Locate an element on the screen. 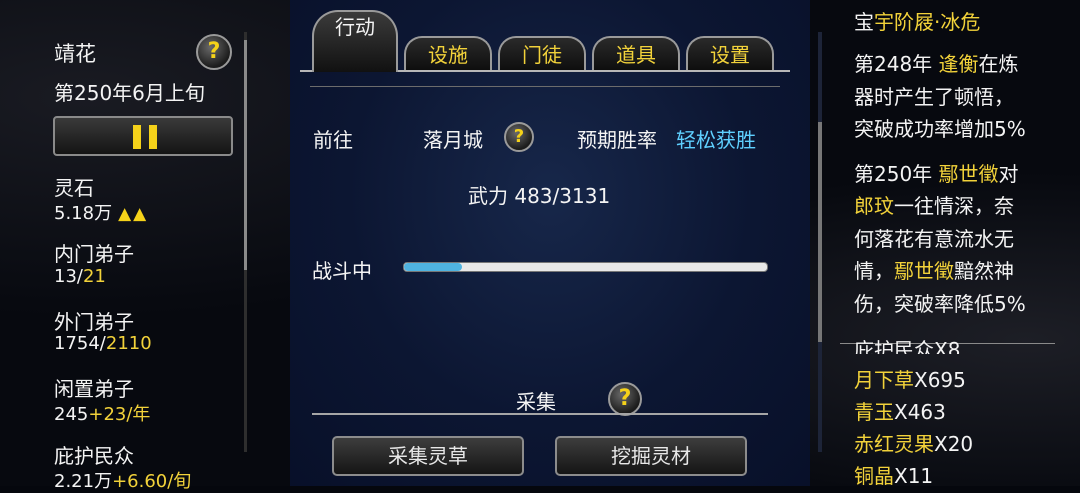 This screenshot has height=493, width=1080. destination-name: 落月城 is located at coordinates (453, 138).